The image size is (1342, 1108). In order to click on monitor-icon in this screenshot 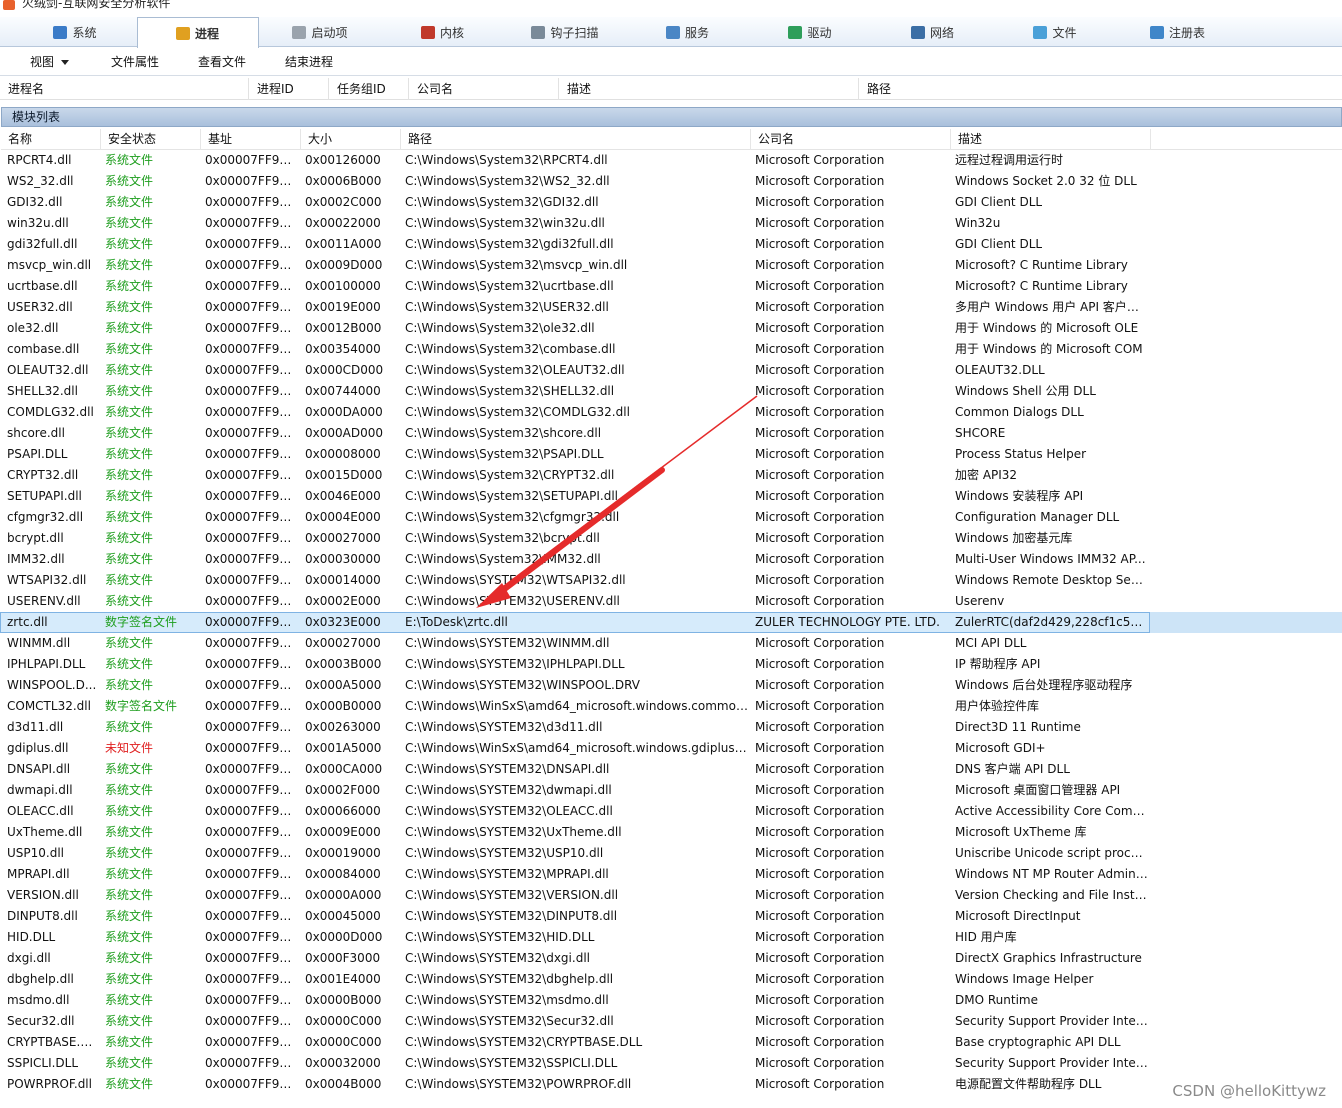, I will do `click(60, 32)`.